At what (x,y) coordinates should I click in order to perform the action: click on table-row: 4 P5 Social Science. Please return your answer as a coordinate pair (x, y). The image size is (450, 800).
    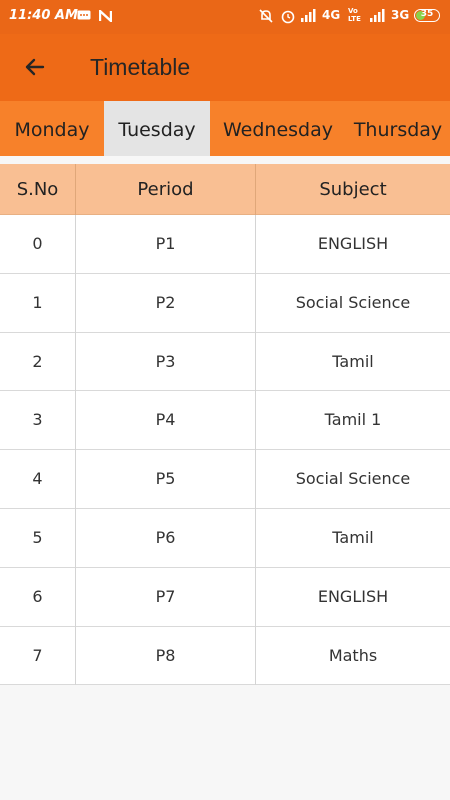
    Looking at the image, I should click on (225, 479).